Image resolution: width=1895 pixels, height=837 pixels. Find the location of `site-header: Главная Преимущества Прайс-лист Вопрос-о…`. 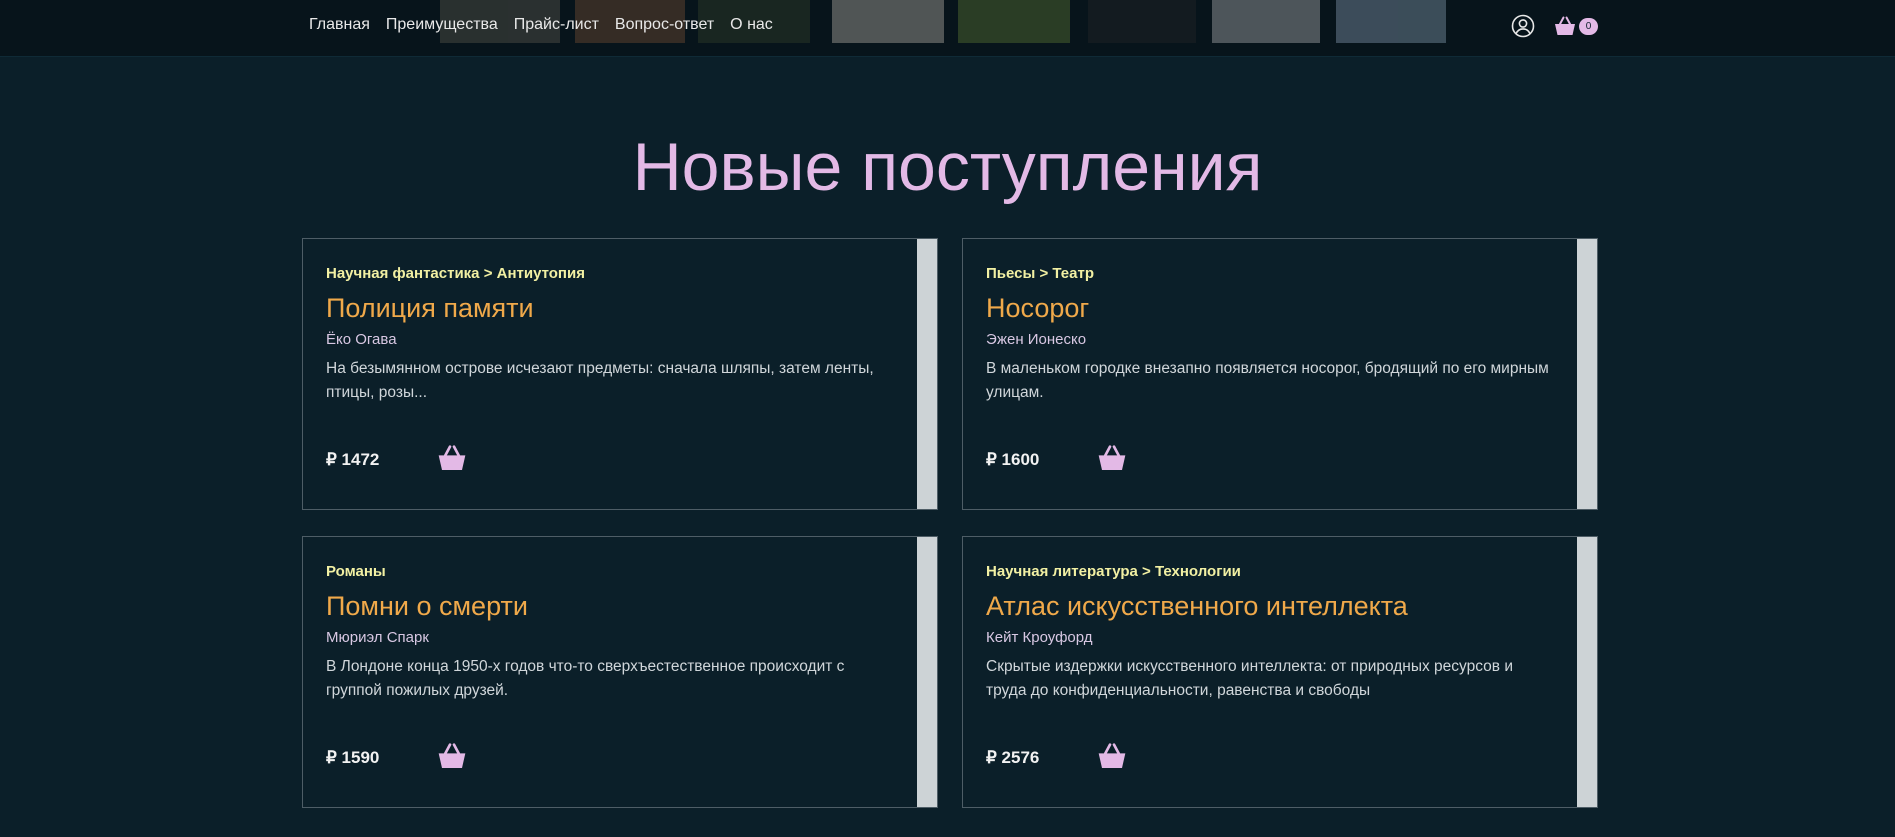

site-header: Главная Преимущества Прайс-лист Вопрос-о… is located at coordinates (947, 28).